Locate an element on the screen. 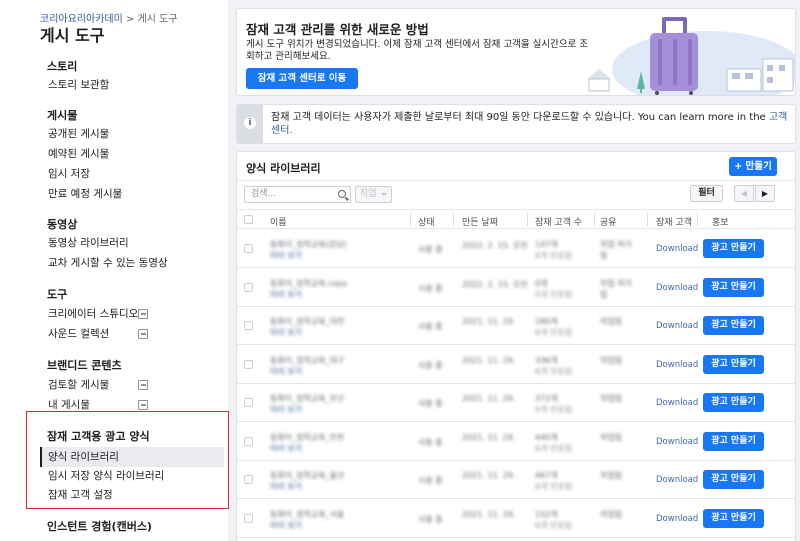  sidebar-item-crosspostable-videos: 교차 게시할 수 있는 동영상 is located at coordinates (132, 263).